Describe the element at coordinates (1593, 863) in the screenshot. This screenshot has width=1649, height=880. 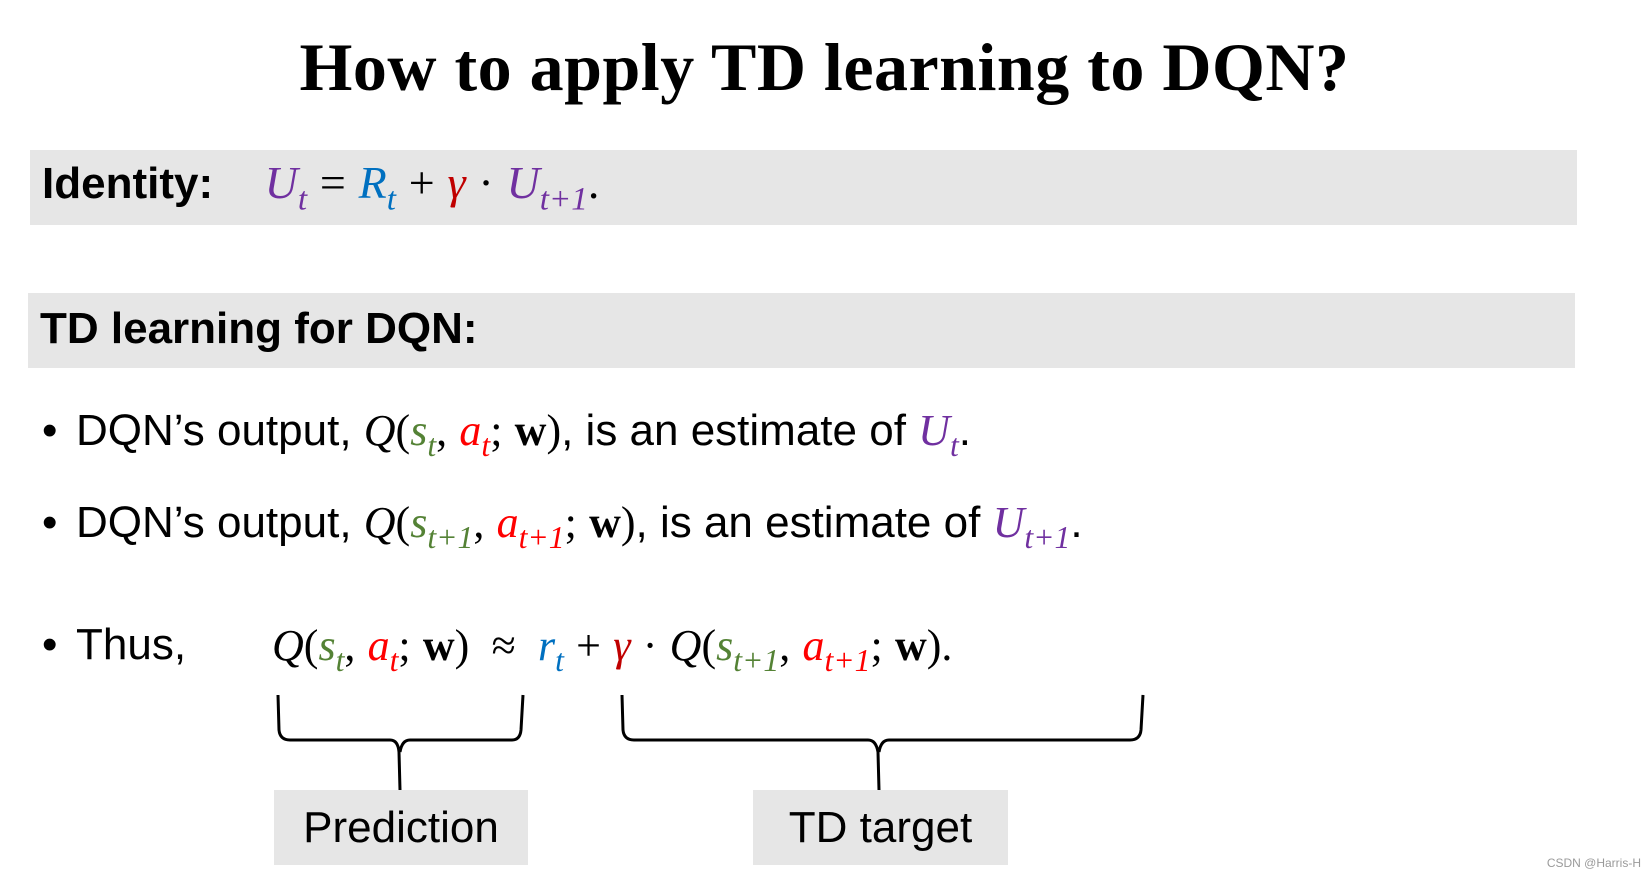
I see `watermark: CSDN @Harris-H` at that location.